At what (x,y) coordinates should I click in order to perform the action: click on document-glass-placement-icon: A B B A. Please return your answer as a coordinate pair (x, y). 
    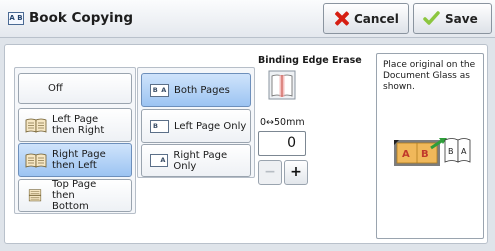
    Looking at the image, I should click on (432, 152).